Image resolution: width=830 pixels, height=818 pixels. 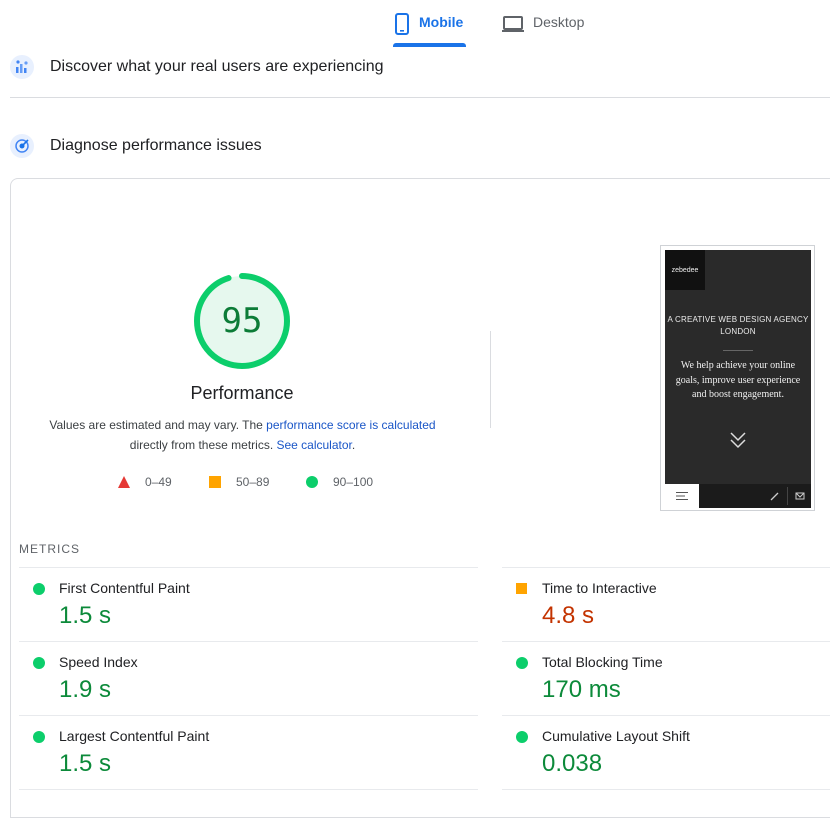 I want to click on desc-text-3: ., so click(x=353, y=445).